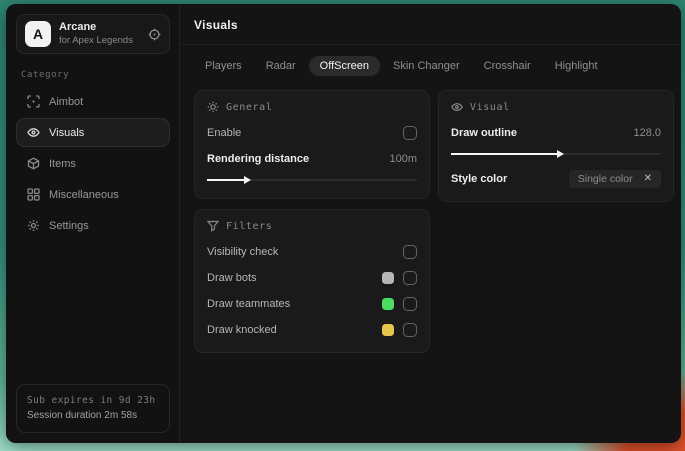 This screenshot has height=451, width=685. I want to click on draw-outline-slider, so click(556, 154).